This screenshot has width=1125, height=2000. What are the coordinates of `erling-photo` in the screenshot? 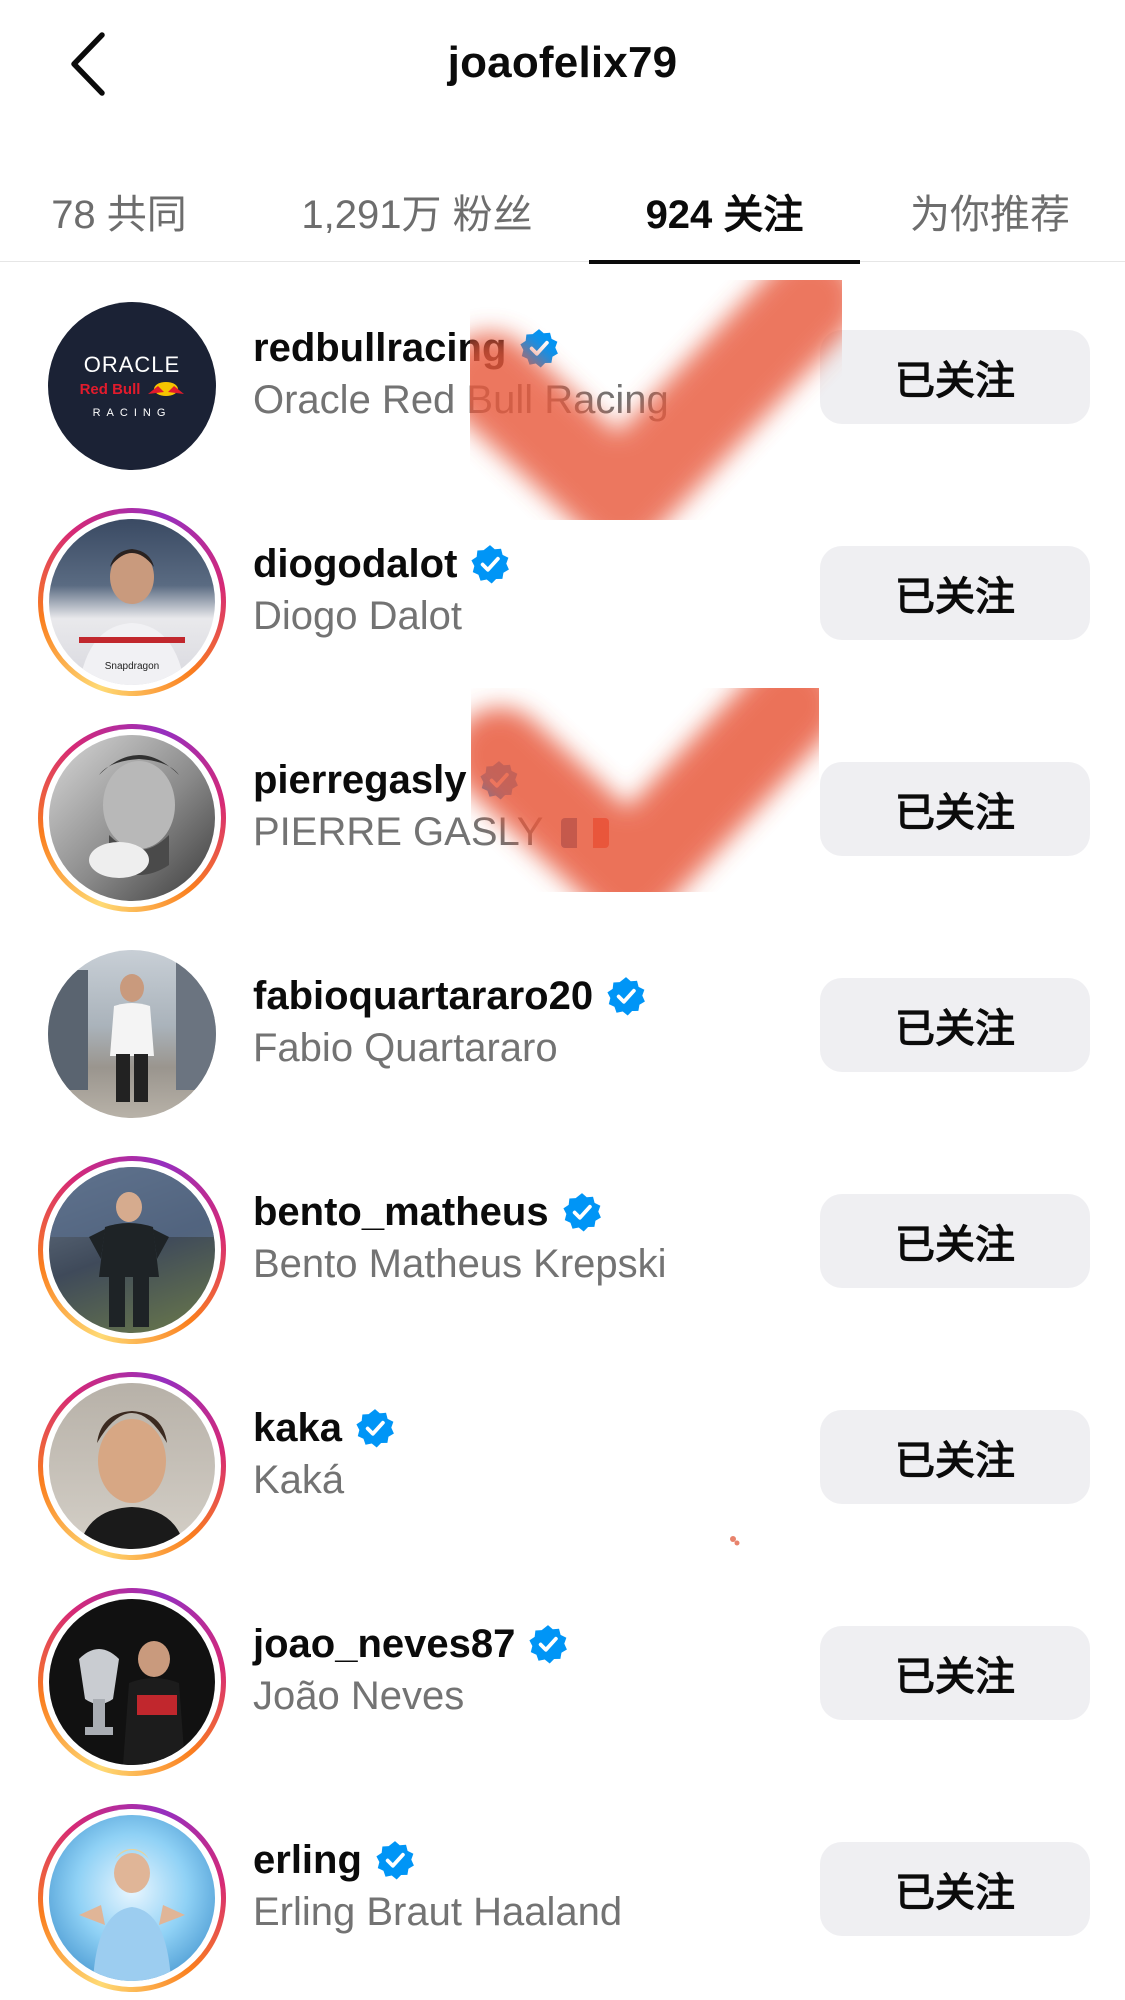 It's located at (132, 1898).